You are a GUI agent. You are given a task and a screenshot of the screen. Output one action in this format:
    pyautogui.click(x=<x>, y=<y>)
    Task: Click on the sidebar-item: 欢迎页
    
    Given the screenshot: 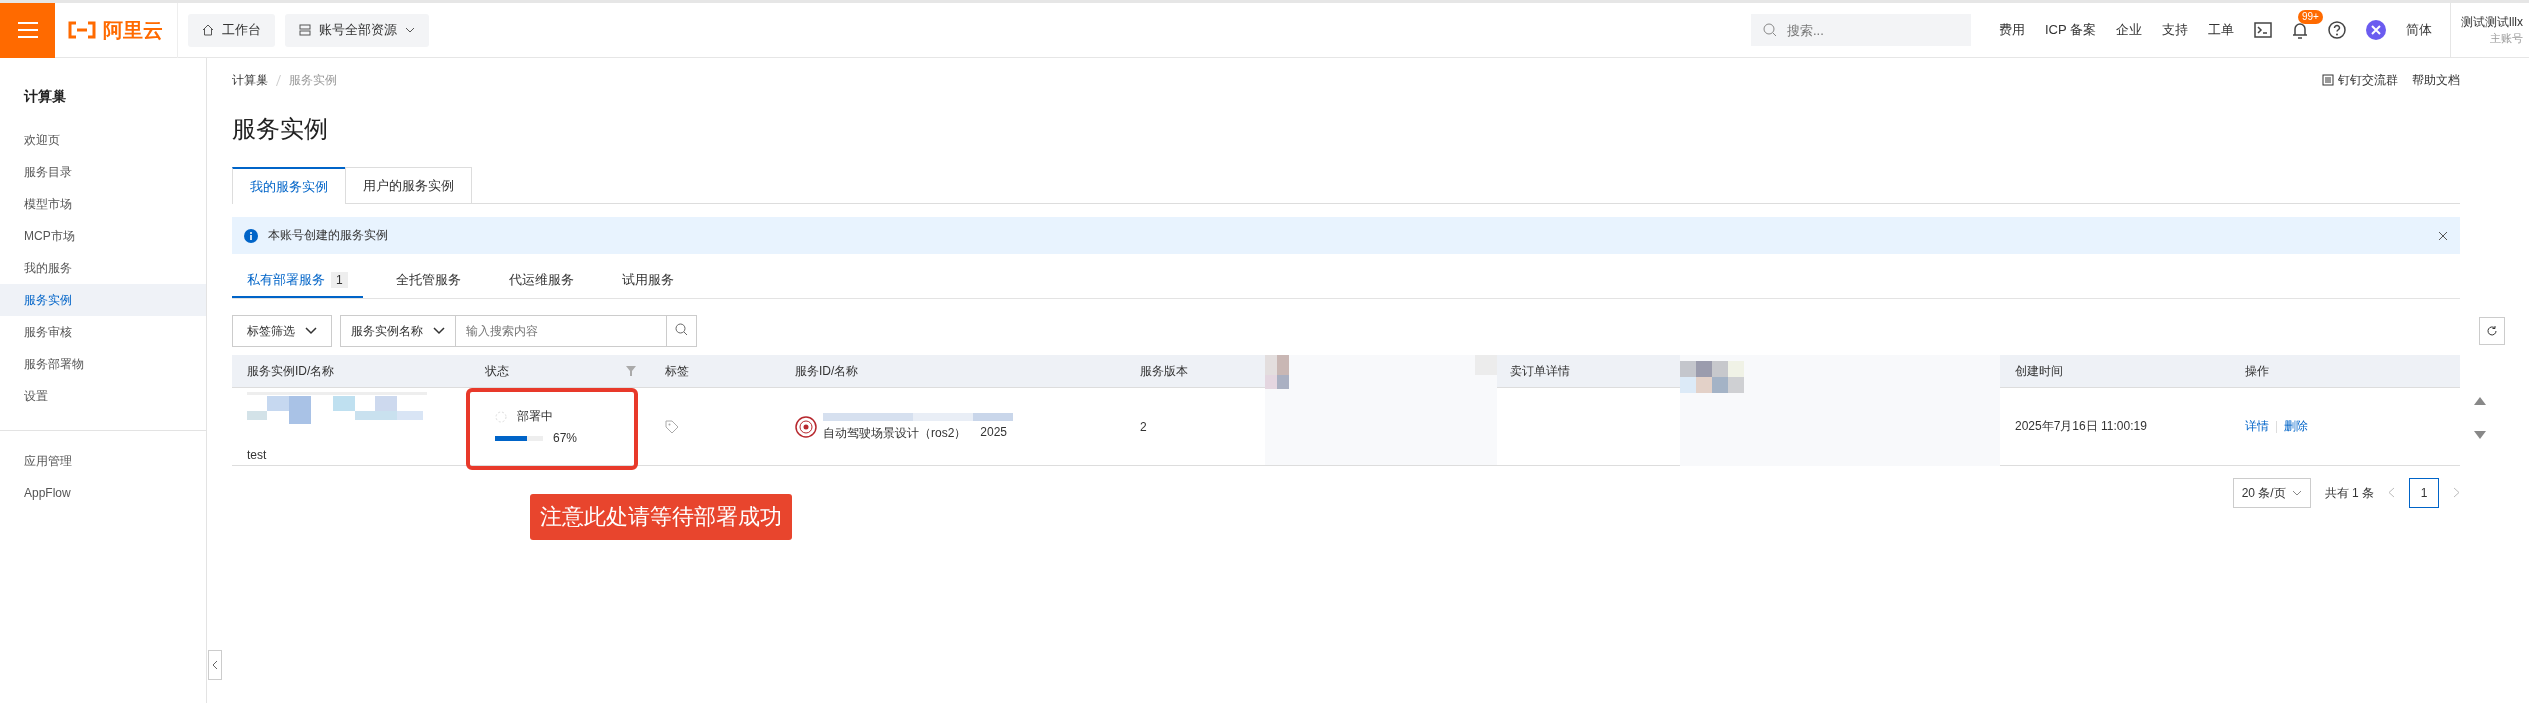 What is the action you would take?
    pyautogui.click(x=103, y=140)
    